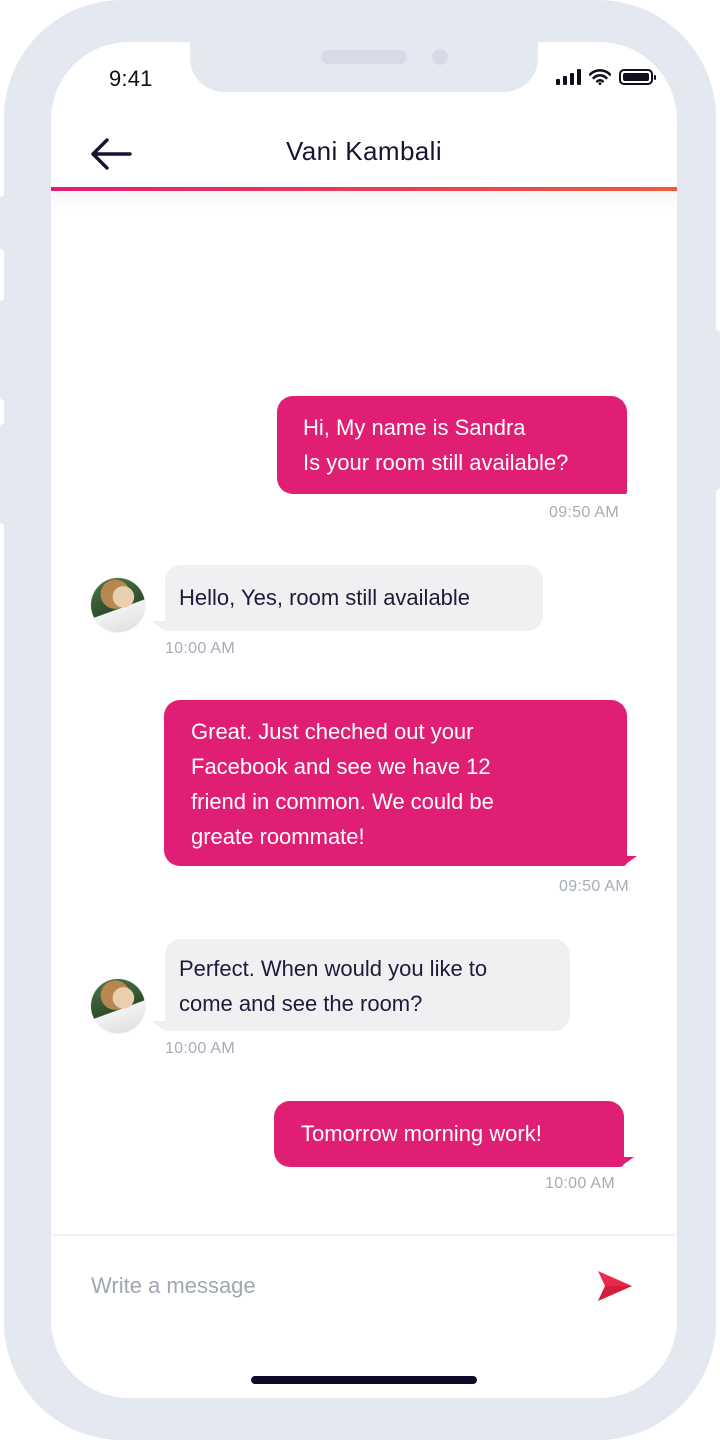  Describe the element at coordinates (331, 1286) in the screenshot. I see `message-input` at that location.